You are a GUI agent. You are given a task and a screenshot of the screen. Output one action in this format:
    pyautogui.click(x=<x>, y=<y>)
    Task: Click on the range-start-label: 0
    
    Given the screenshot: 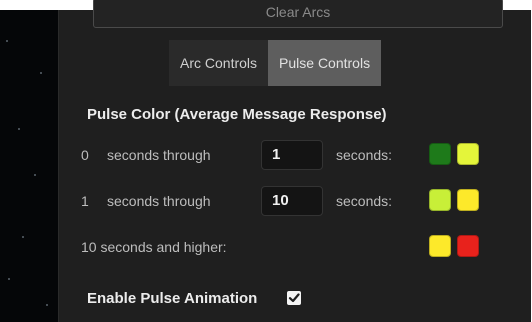 What is the action you would take?
    pyautogui.click(x=85, y=155)
    